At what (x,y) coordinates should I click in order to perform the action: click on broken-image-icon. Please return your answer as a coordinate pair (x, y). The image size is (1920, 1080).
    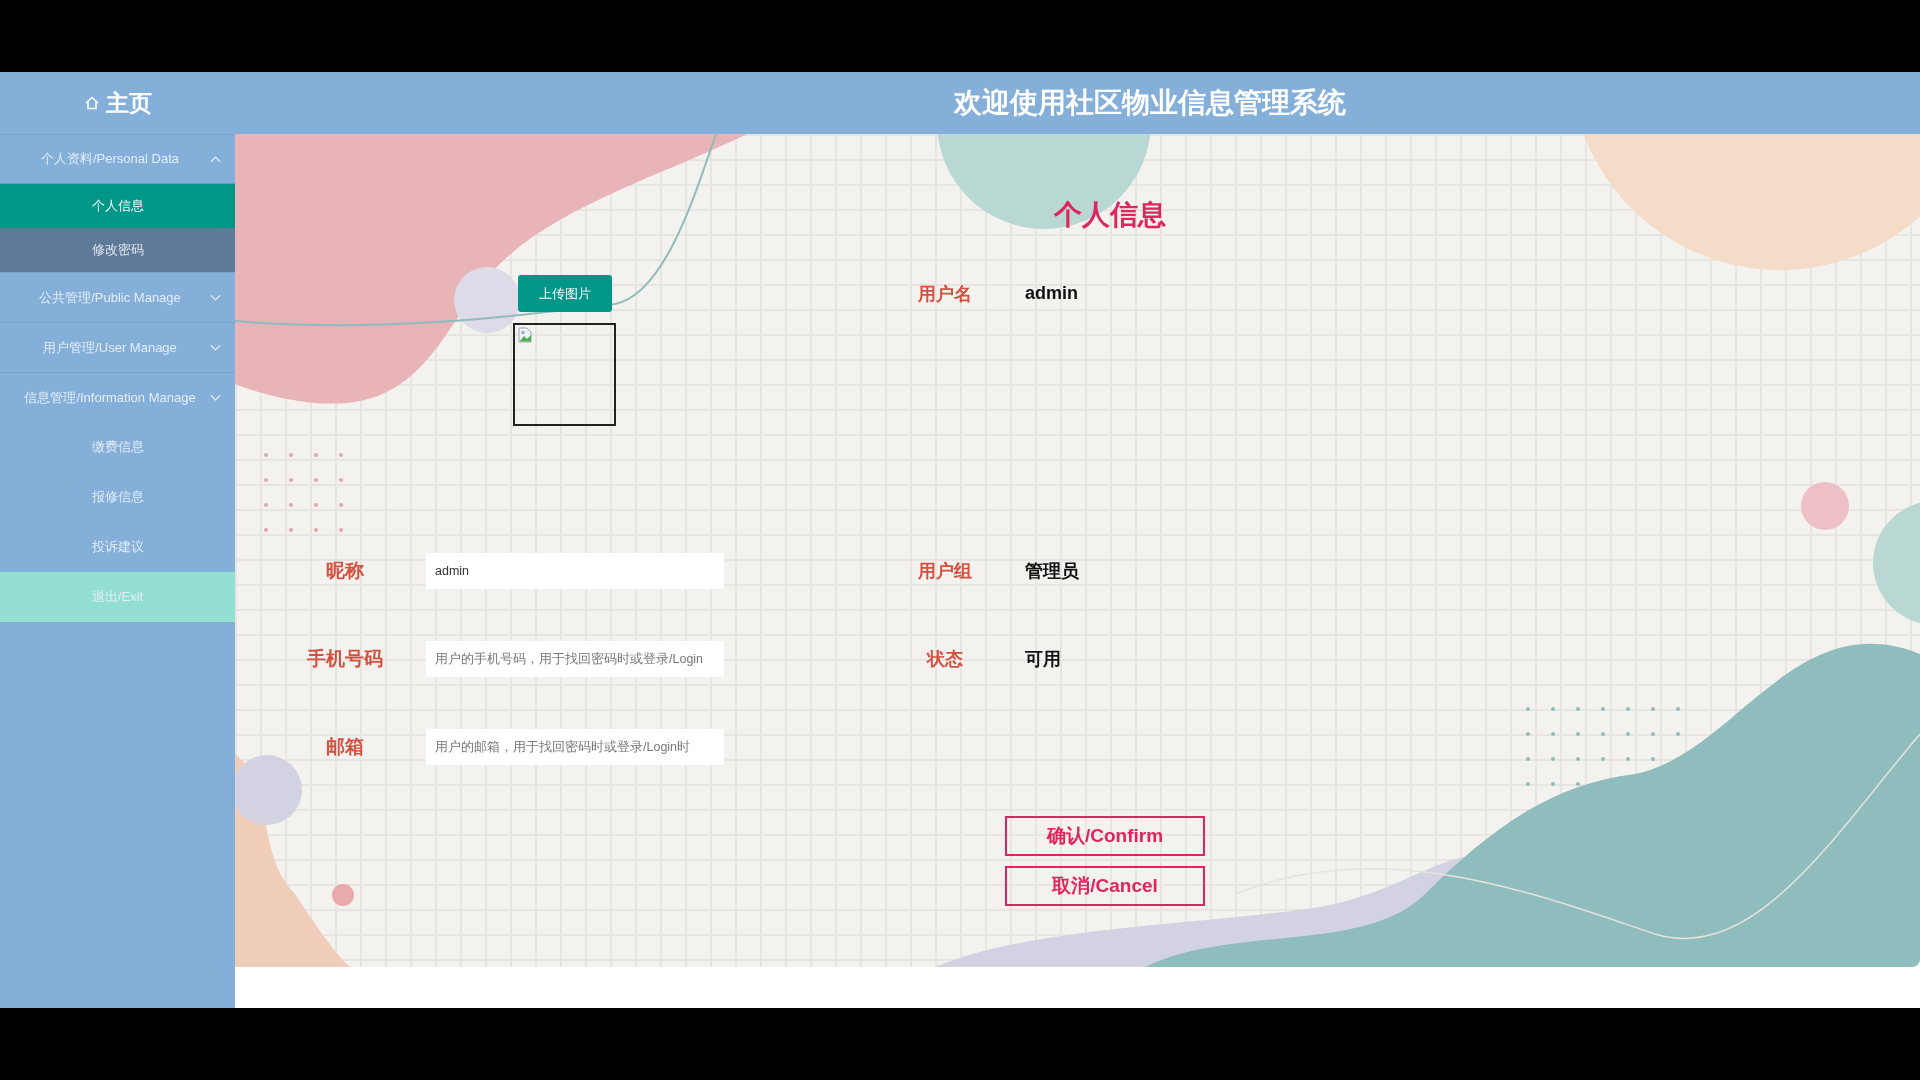
    Looking at the image, I should click on (525, 335).